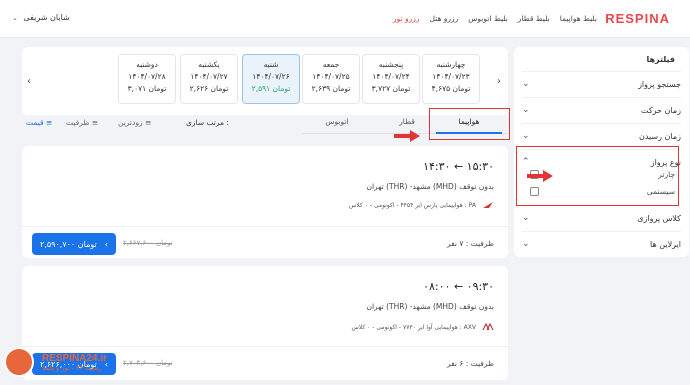 The image size is (690, 385). I want to click on user-name: شایان شریفی, so click(46, 17).